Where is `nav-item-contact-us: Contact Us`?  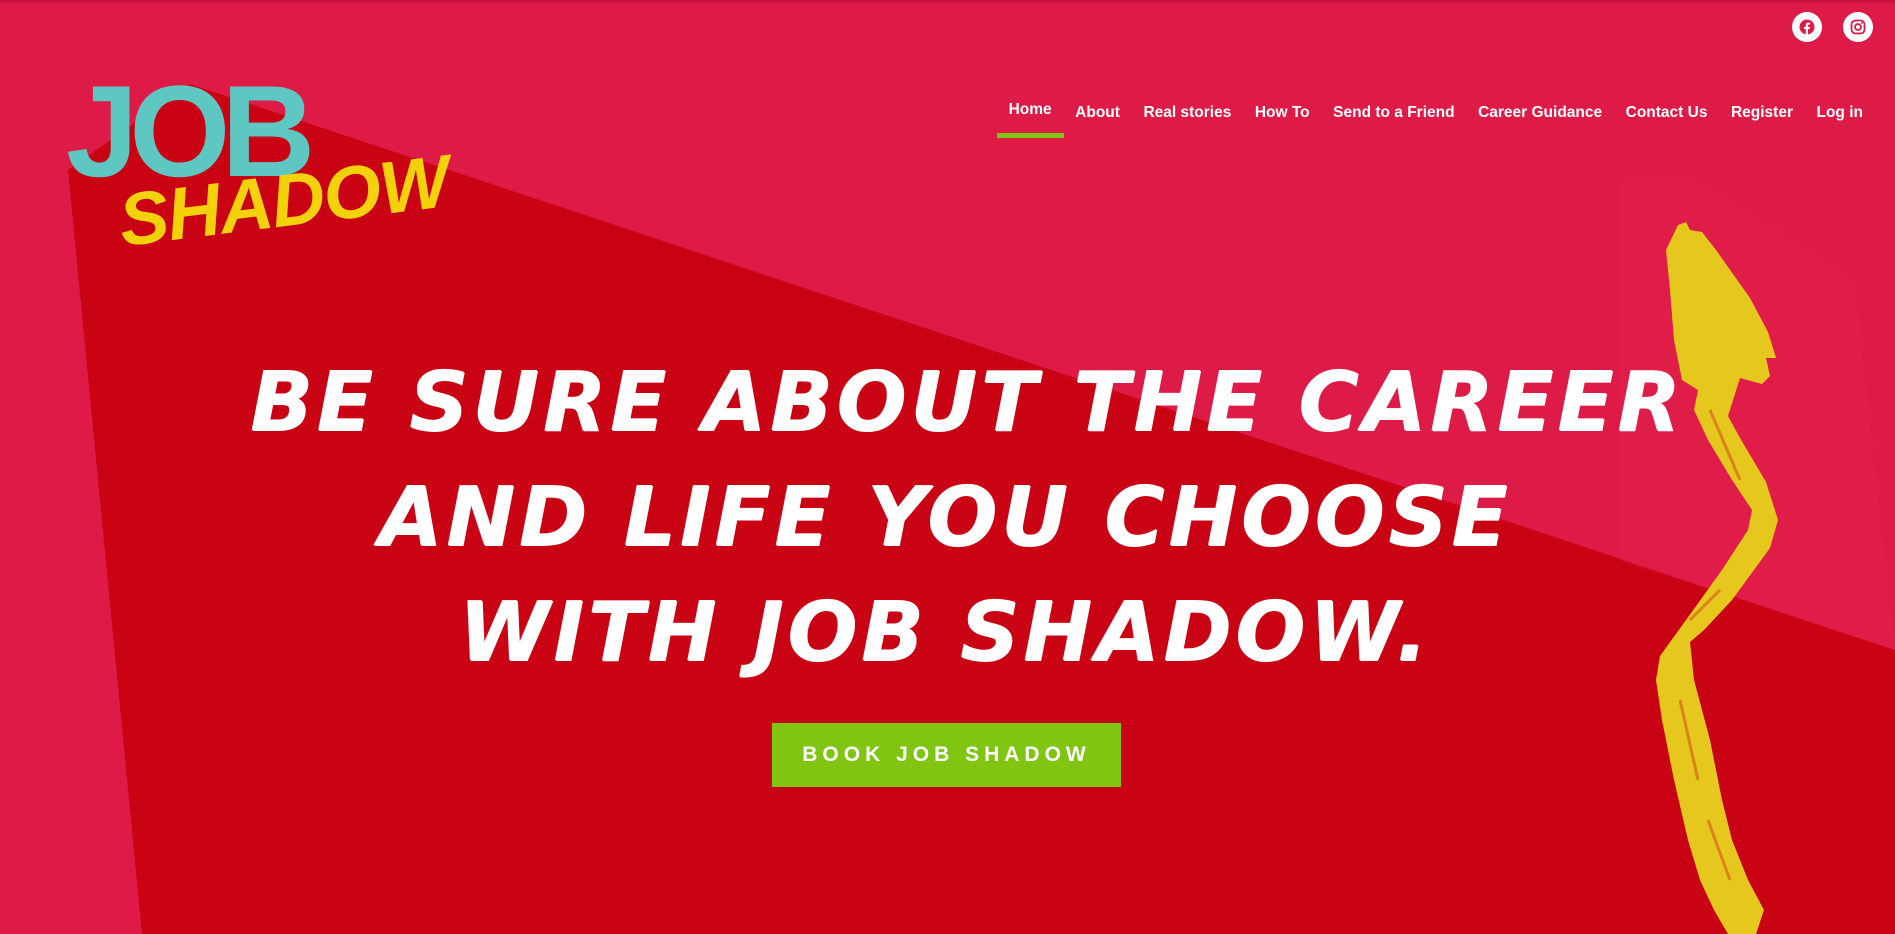
nav-item-contact-us: Contact Us is located at coordinates (1667, 113).